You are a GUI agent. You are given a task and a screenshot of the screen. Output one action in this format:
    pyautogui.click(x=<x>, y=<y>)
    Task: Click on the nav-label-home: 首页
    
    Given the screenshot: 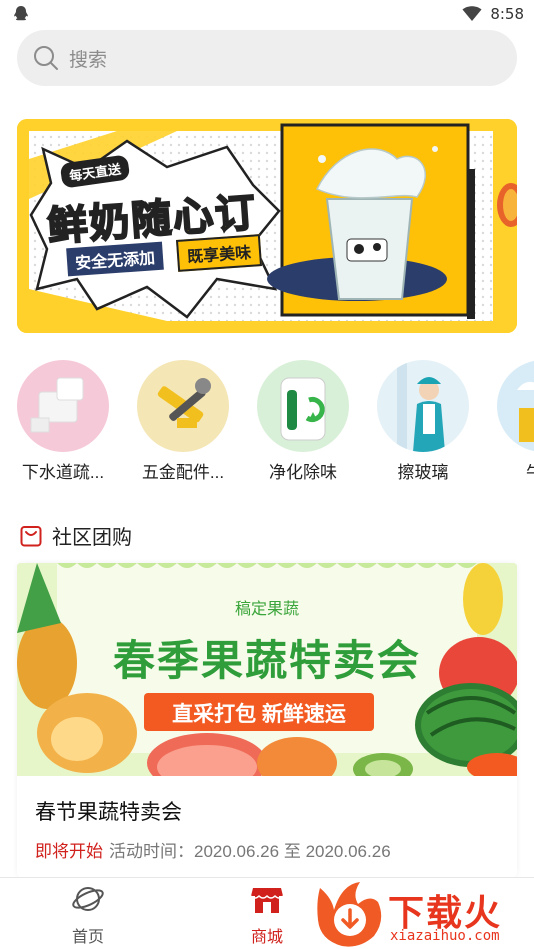 What is the action you would take?
    pyautogui.click(x=87, y=937)
    